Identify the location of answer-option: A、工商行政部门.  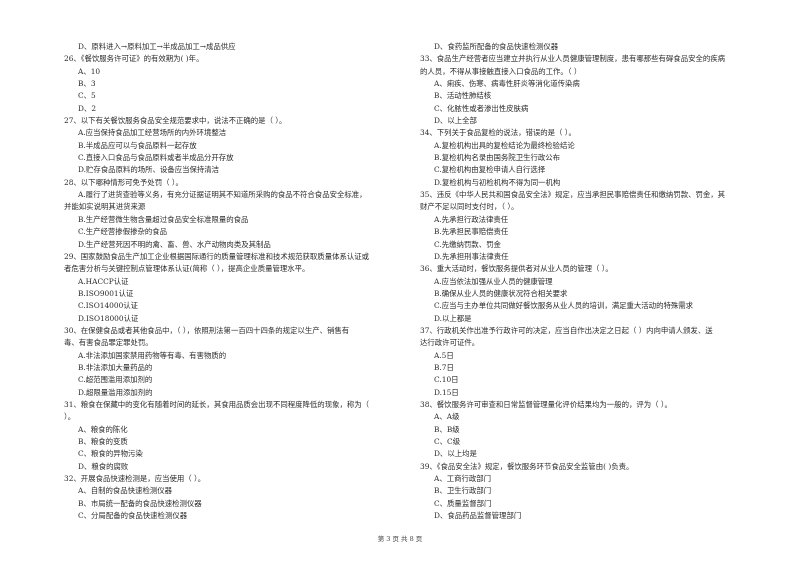
(463, 479).